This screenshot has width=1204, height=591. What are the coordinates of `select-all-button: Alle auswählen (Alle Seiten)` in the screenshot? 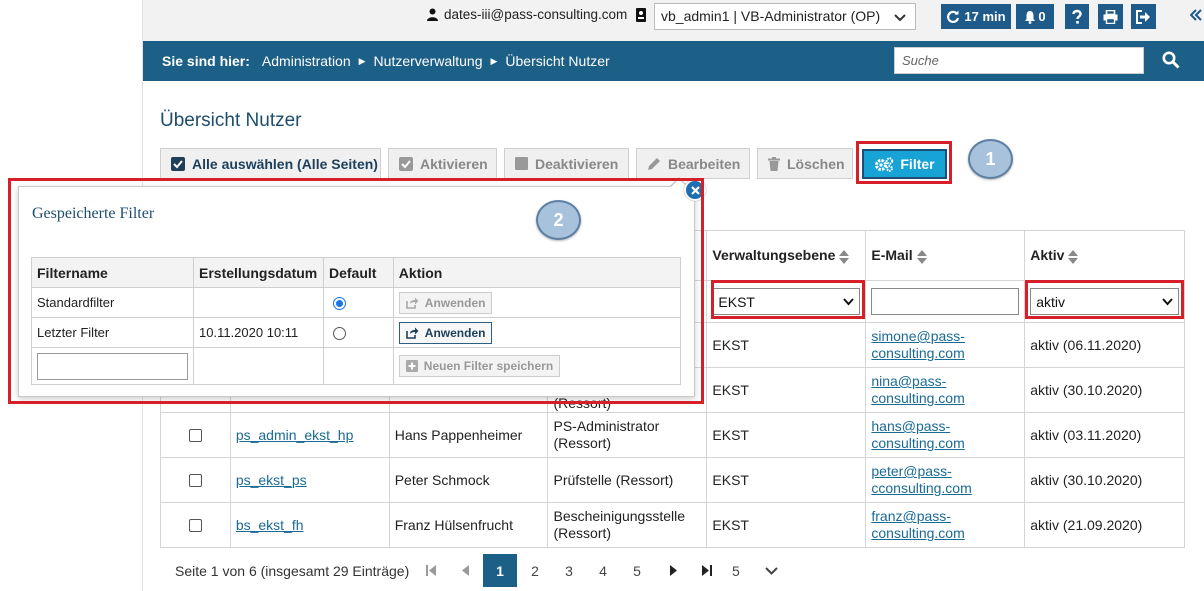 It's located at (270, 163).